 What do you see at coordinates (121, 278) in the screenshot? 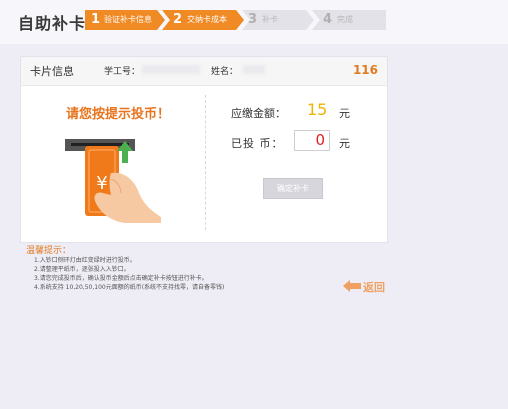
I see `tip-item: 3.请您完成投币后，确认投币金额后点击确定补卡按钮进行补卡。` at bounding box center [121, 278].